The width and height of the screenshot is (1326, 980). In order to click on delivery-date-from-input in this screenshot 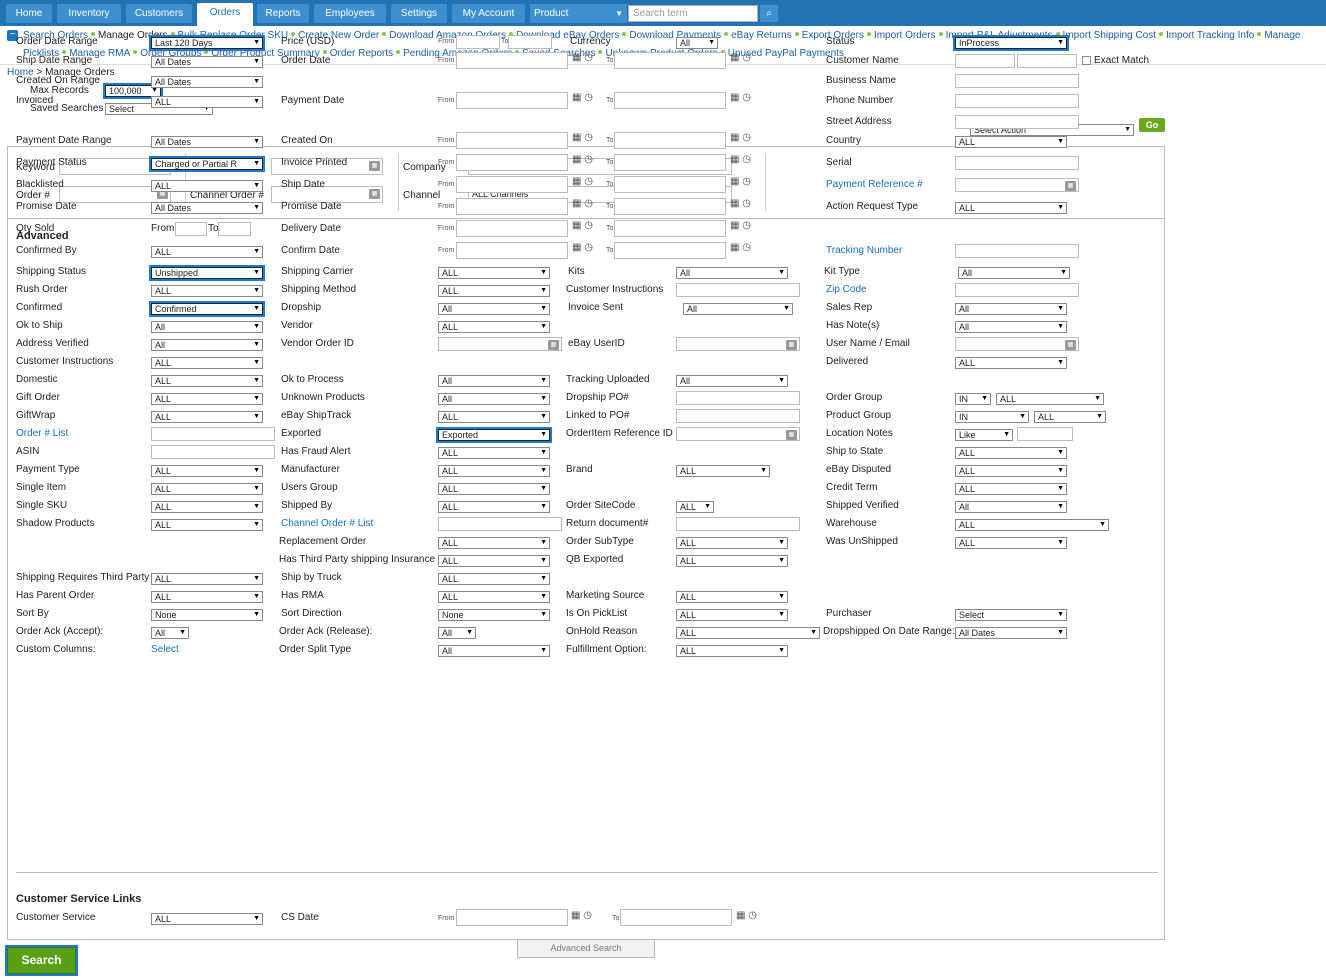, I will do `click(512, 228)`.